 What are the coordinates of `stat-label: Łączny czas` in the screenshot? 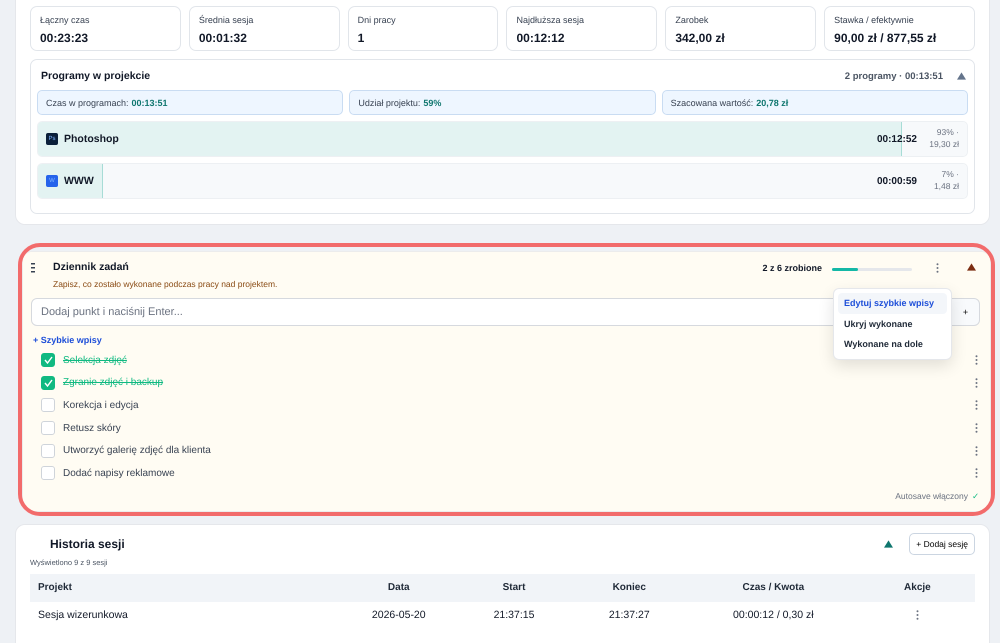 It's located at (65, 20).